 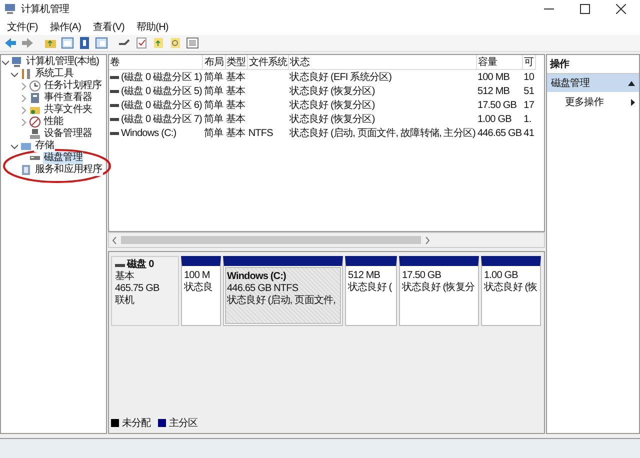 What do you see at coordinates (156, 62) in the screenshot?
I see `column-header: 卷` at bounding box center [156, 62].